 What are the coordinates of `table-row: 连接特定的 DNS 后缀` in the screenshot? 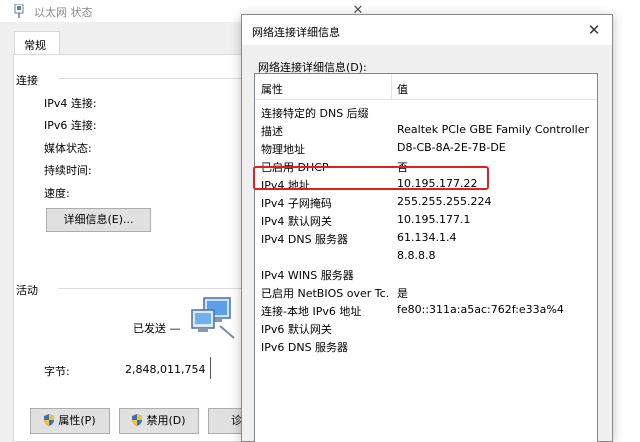 It's located at (426, 111).